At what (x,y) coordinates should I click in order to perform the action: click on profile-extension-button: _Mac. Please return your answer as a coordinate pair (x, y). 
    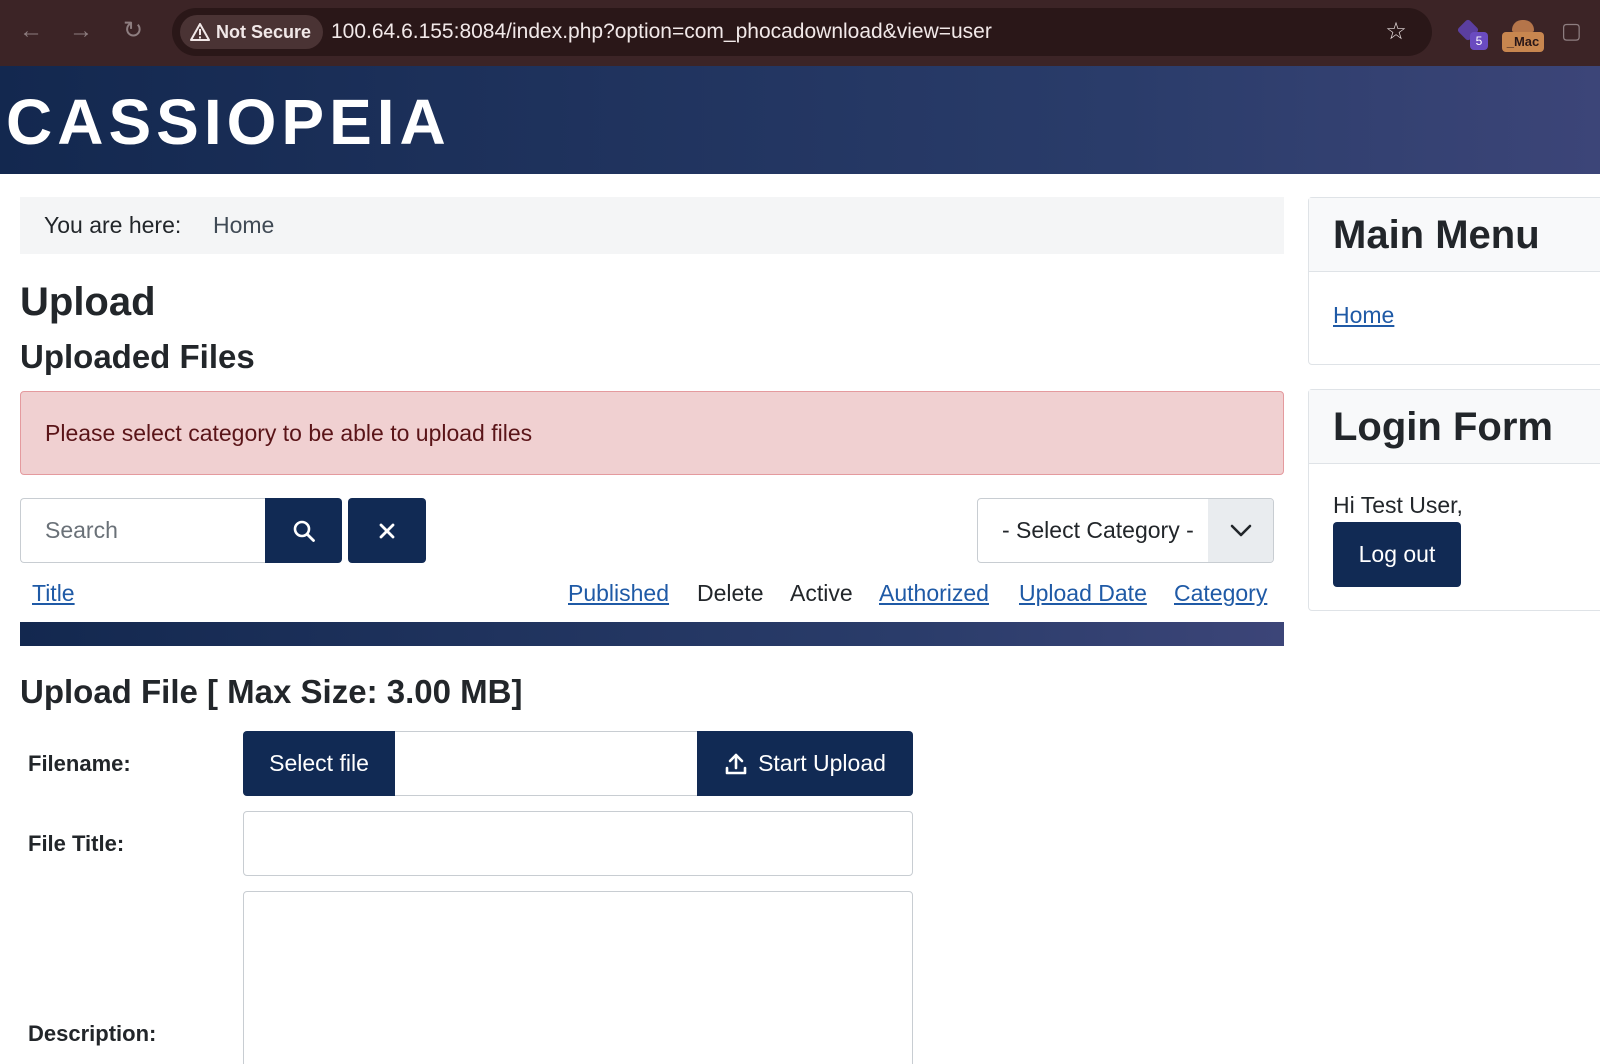
    Looking at the image, I should click on (1523, 36).